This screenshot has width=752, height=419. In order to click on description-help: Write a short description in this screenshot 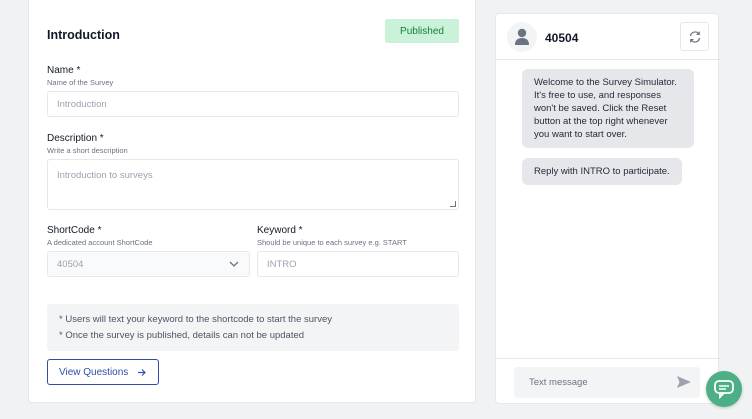, I will do `click(87, 150)`.